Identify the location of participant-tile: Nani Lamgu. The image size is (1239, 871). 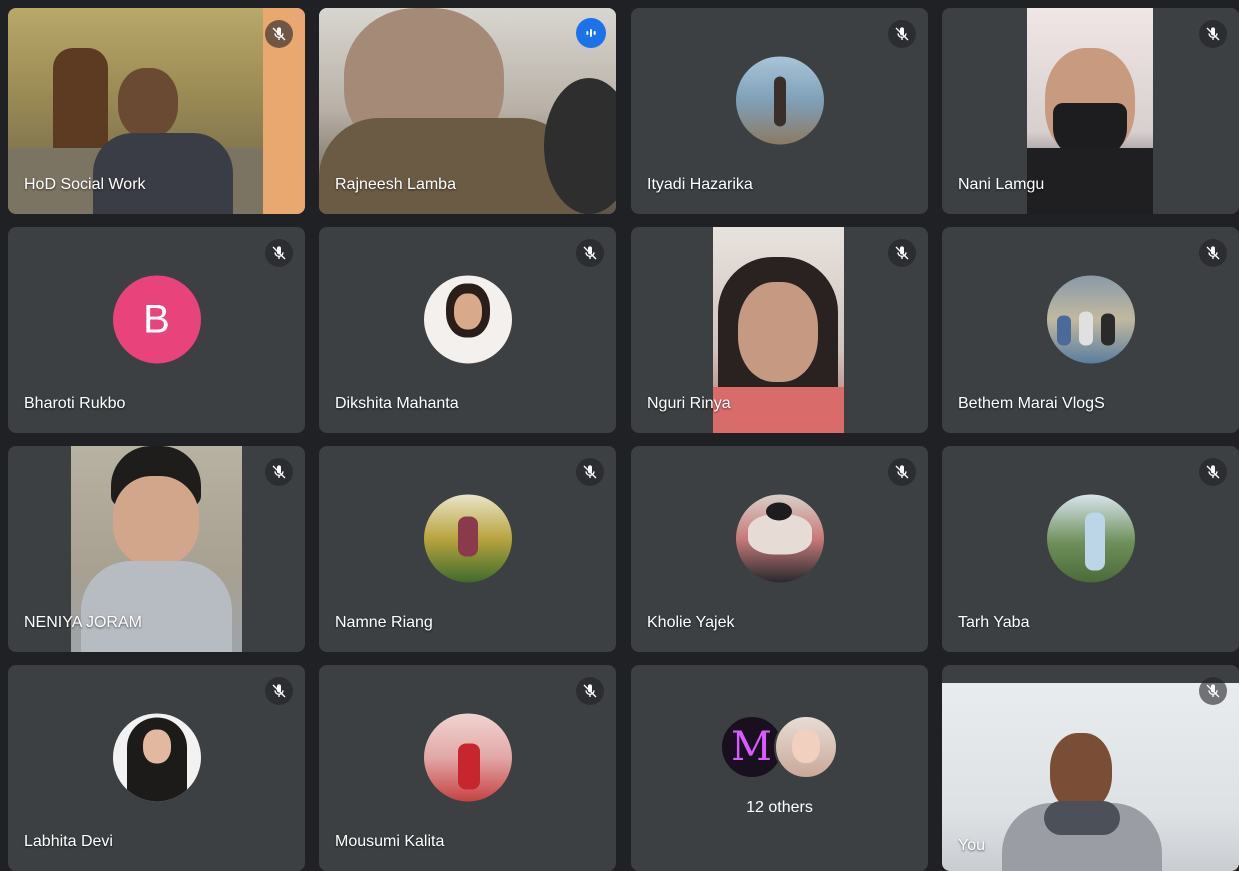
(1090, 111).